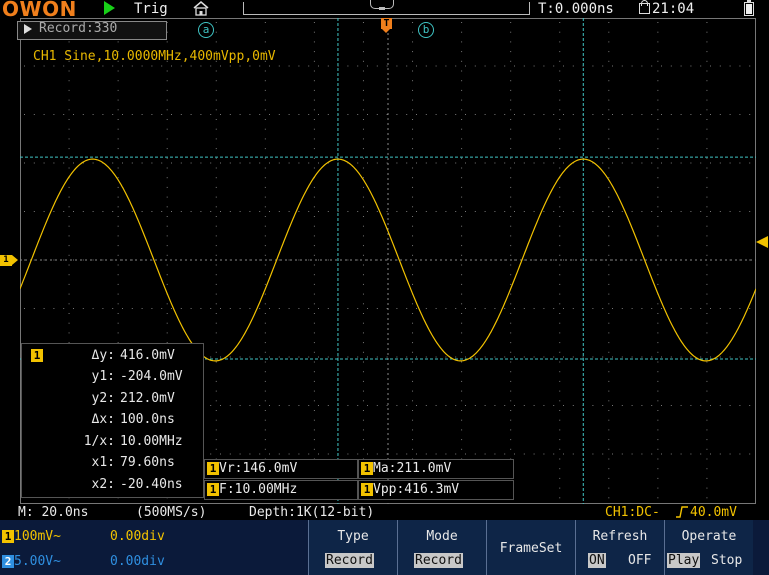  I want to click on measure-vr-text: Vr:146.0mV, so click(258, 468).